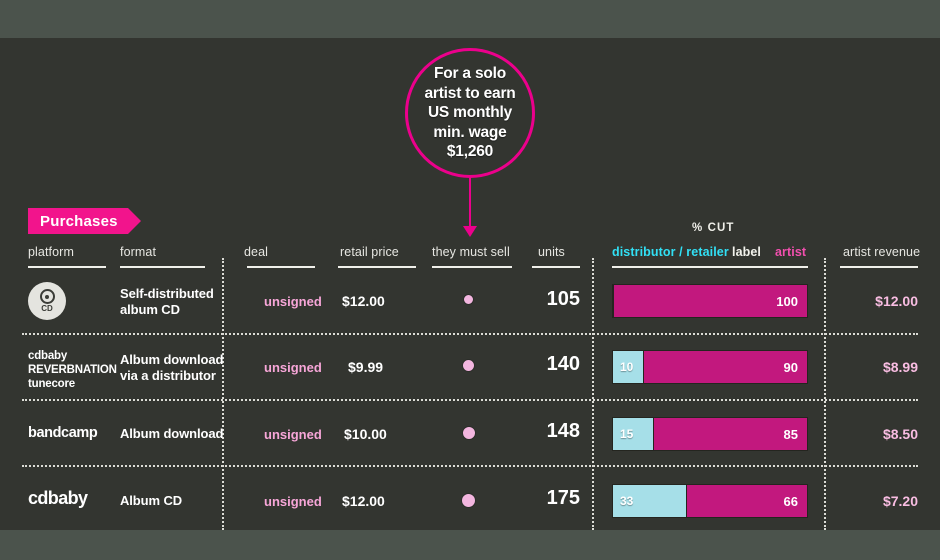 The width and height of the screenshot is (940, 560). What do you see at coordinates (746, 252) in the screenshot?
I see `legend-label: label` at bounding box center [746, 252].